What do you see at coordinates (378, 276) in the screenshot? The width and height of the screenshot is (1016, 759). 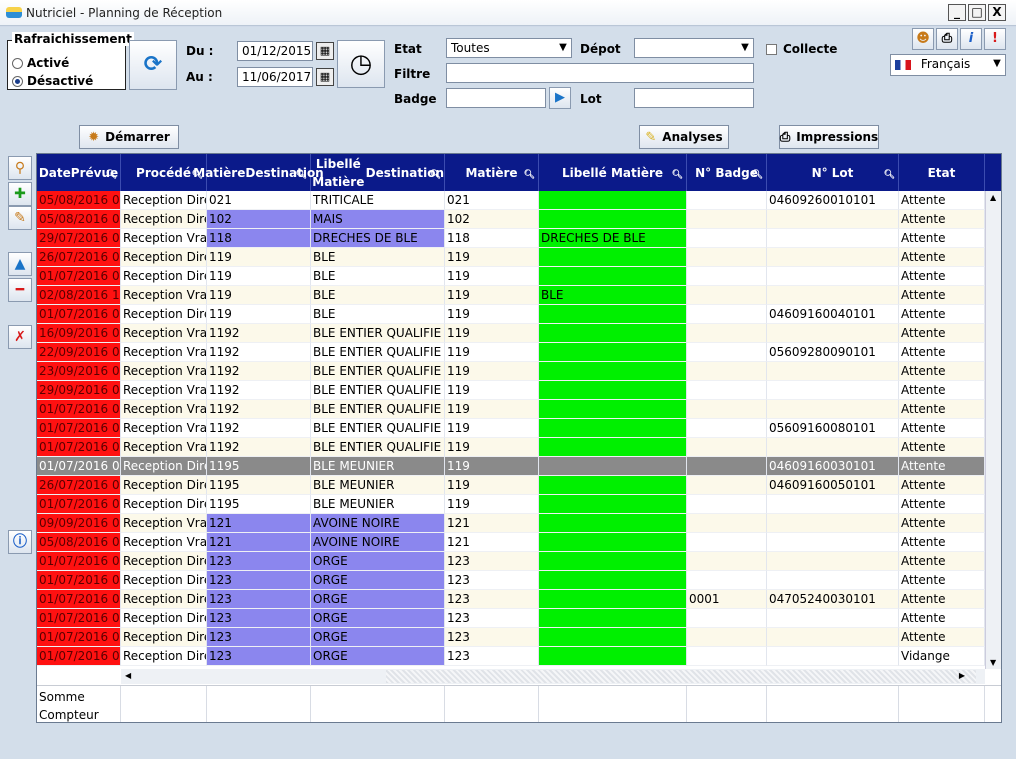 I see `table-cell: BLE` at bounding box center [378, 276].